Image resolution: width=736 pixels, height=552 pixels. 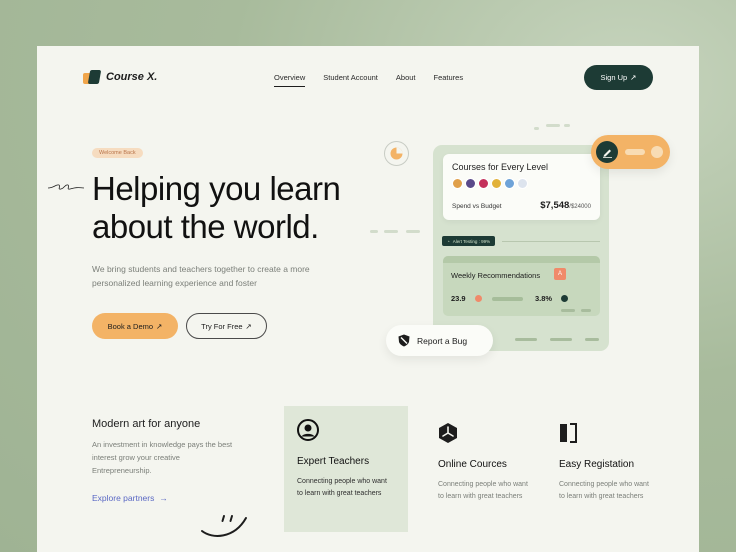 What do you see at coordinates (490, 183) in the screenshot?
I see `avatar-group` at bounding box center [490, 183].